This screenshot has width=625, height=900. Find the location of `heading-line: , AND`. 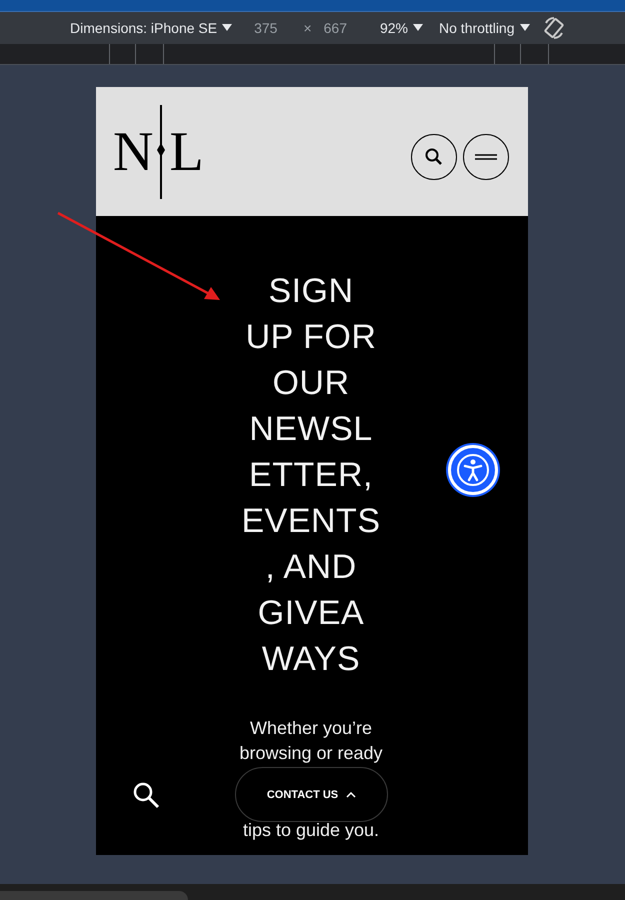

heading-line: , AND is located at coordinates (311, 567).